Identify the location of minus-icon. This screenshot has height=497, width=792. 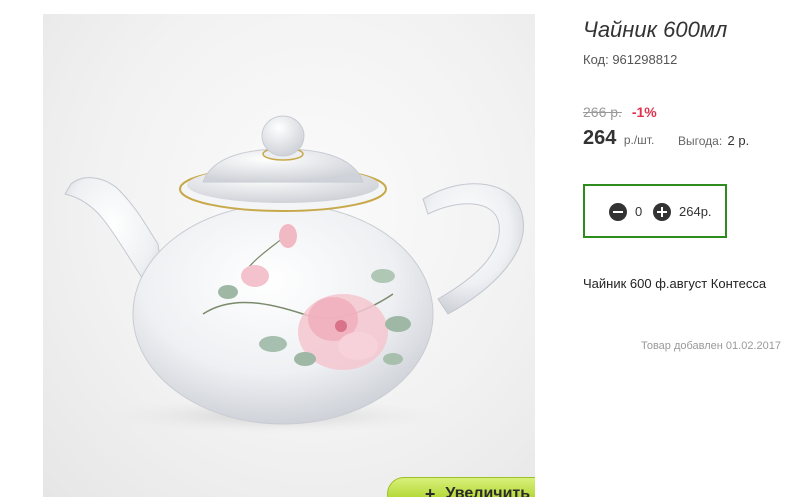
(618, 212).